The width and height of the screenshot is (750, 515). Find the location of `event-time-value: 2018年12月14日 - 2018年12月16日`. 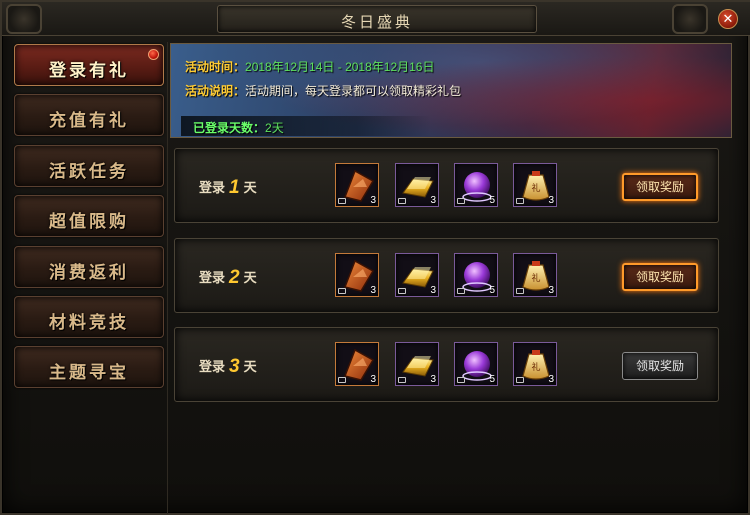

event-time-value: 2018年12月14日 - 2018年12月16日 is located at coordinates (340, 67).